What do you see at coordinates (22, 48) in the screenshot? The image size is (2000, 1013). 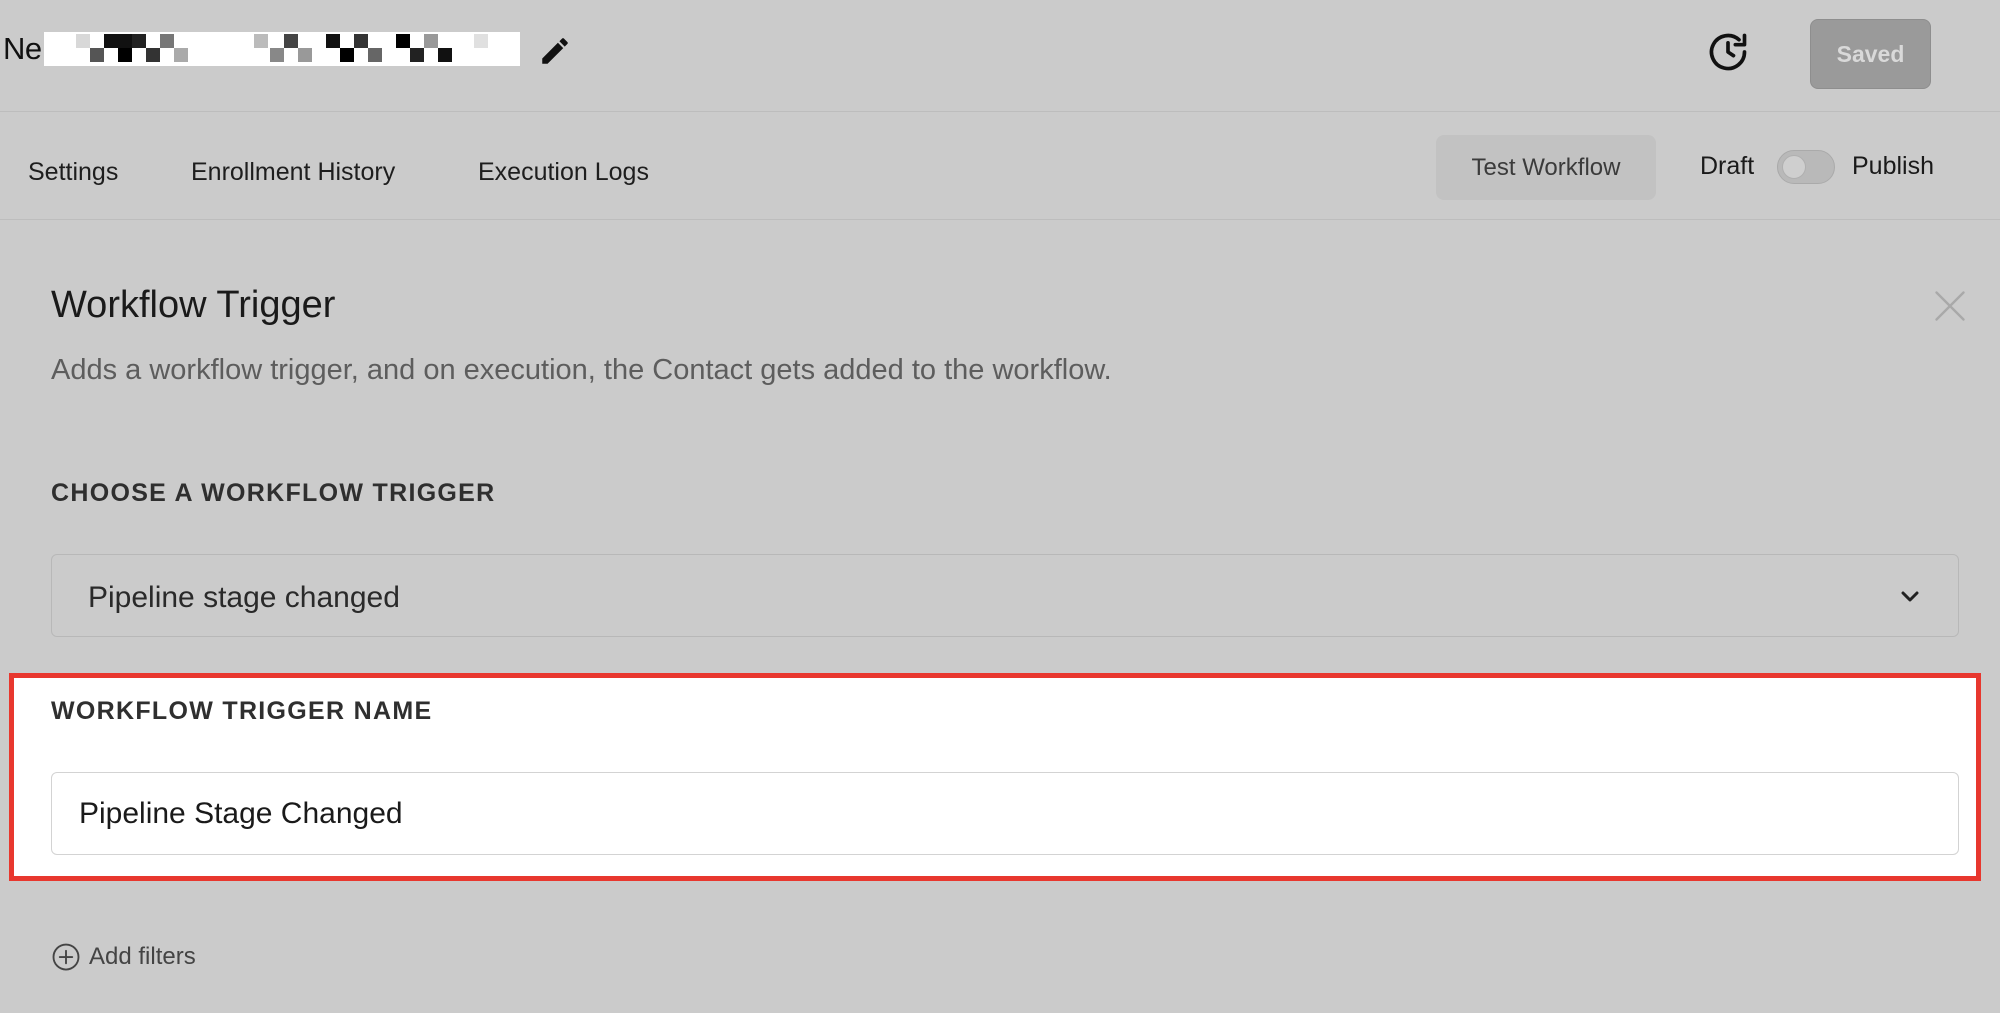 I see `workflow-name-text: Ne` at bounding box center [22, 48].